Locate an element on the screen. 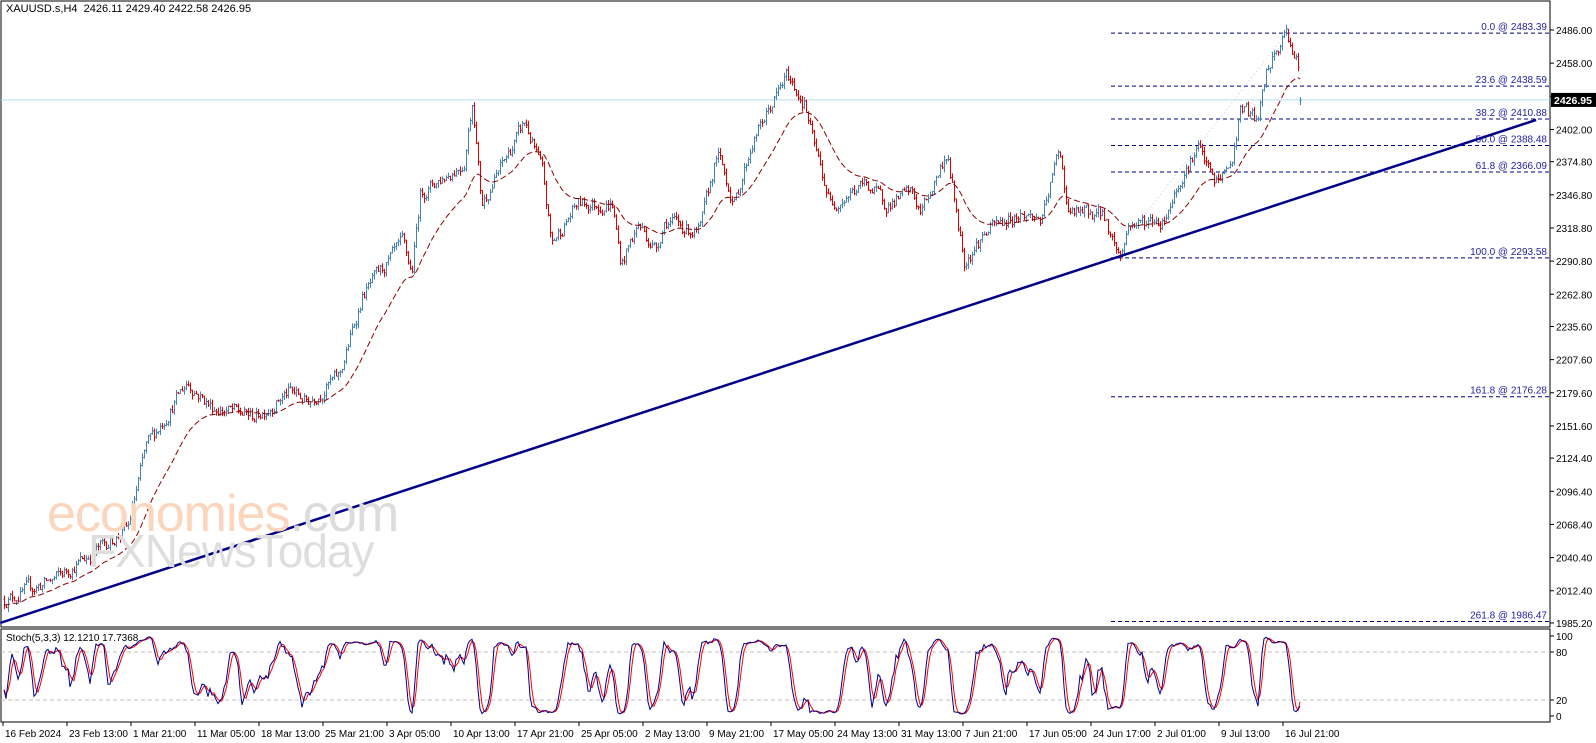  price-axis-label: 2262.80 is located at coordinates (1574, 295).